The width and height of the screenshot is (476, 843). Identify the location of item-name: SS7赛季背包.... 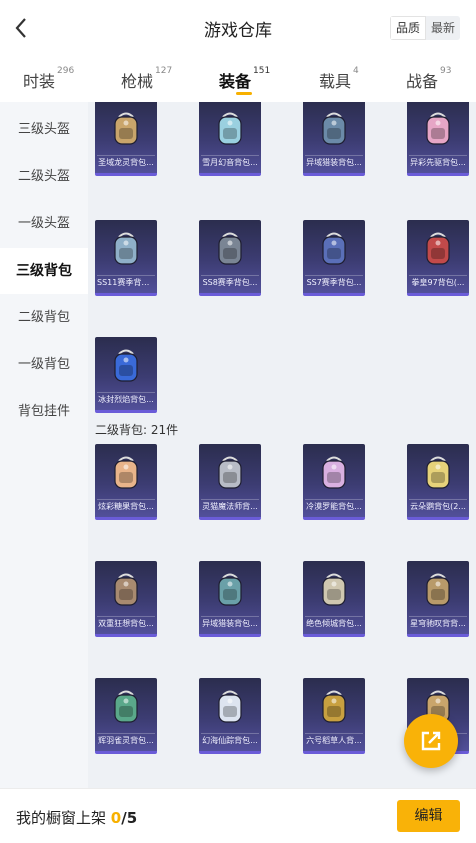
(334, 282).